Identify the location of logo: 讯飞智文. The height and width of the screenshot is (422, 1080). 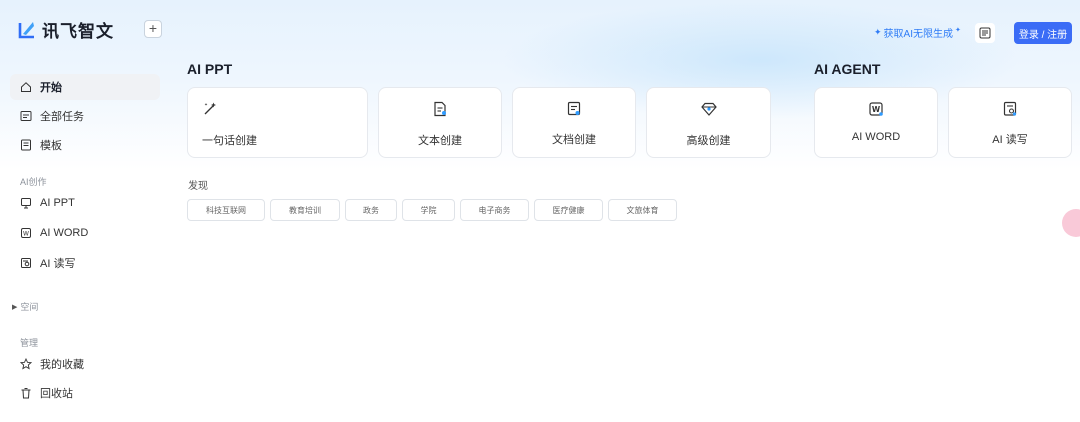
(66, 29).